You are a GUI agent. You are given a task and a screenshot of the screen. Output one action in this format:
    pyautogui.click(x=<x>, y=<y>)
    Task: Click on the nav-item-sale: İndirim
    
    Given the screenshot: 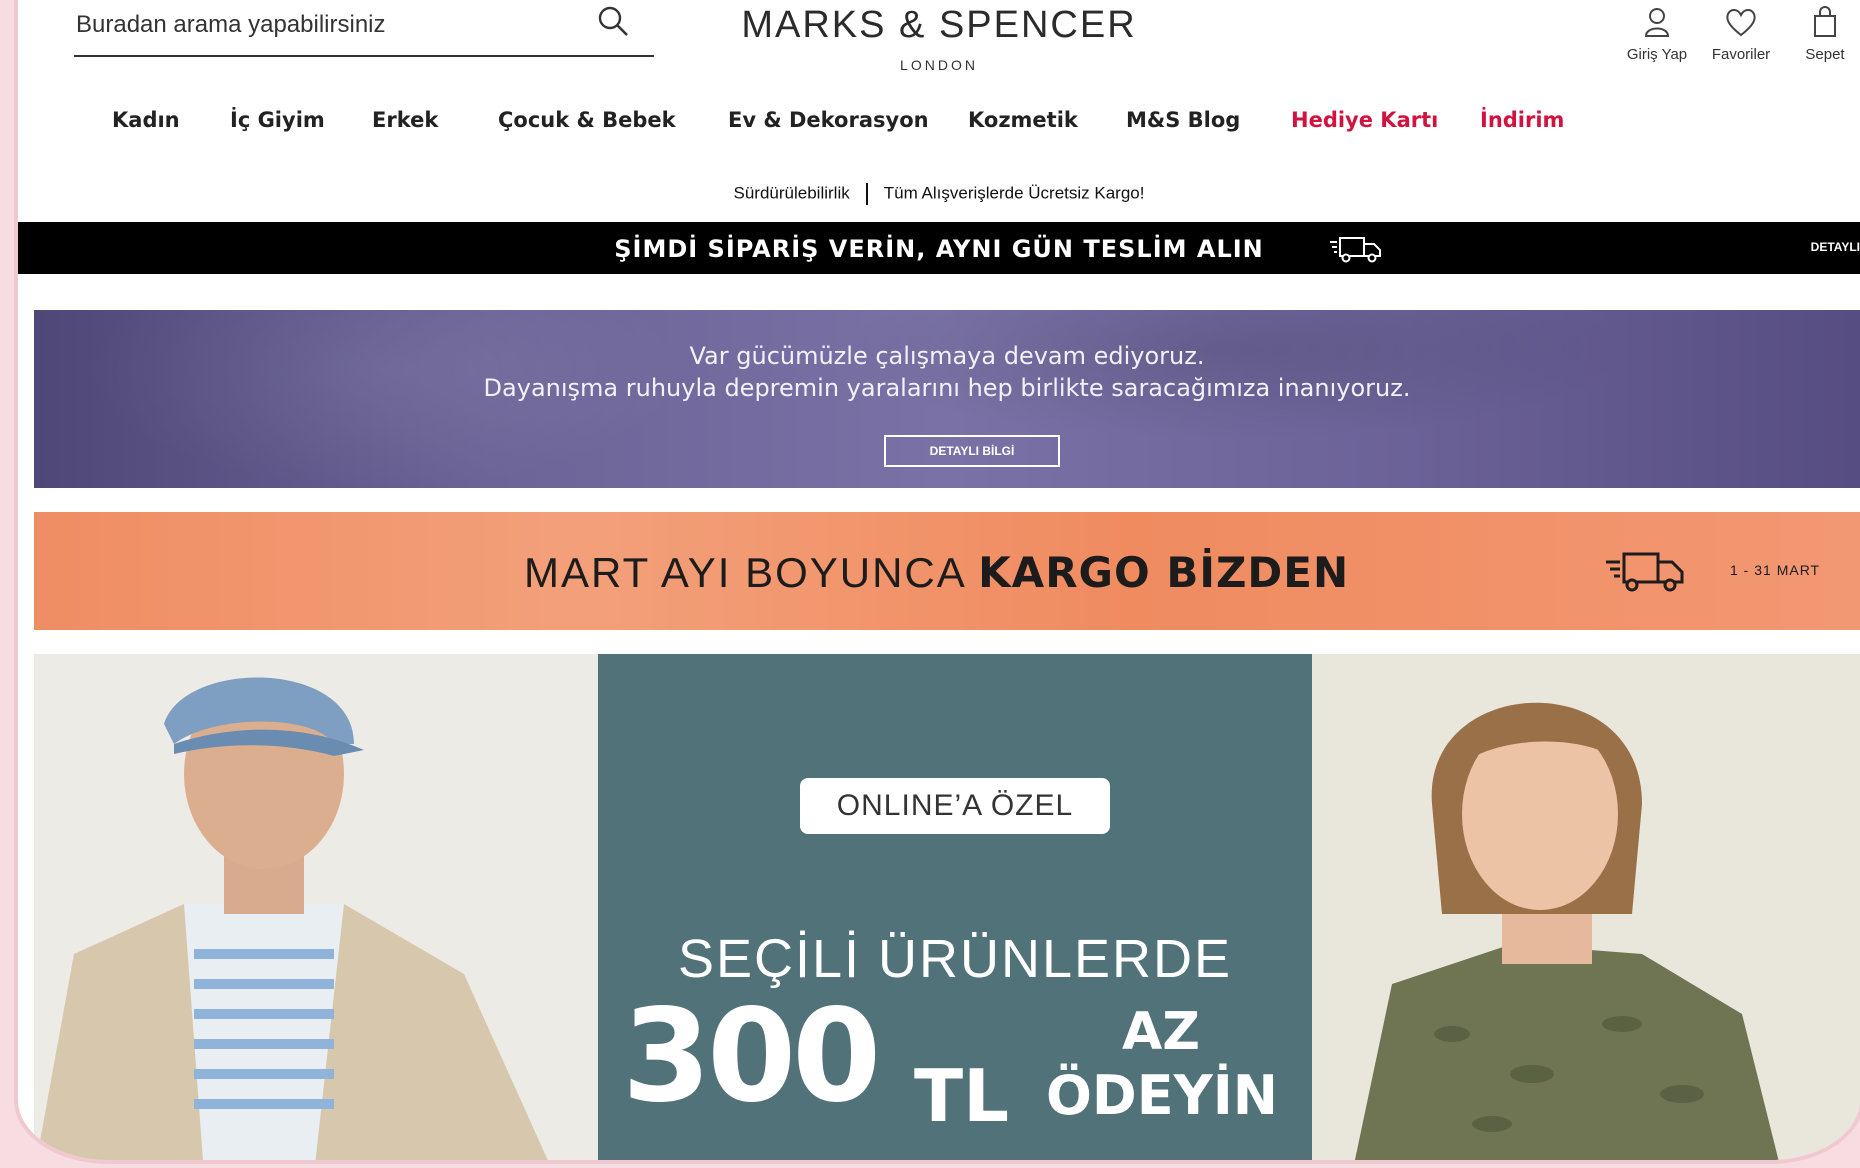 What is the action you would take?
    pyautogui.click(x=1522, y=120)
    